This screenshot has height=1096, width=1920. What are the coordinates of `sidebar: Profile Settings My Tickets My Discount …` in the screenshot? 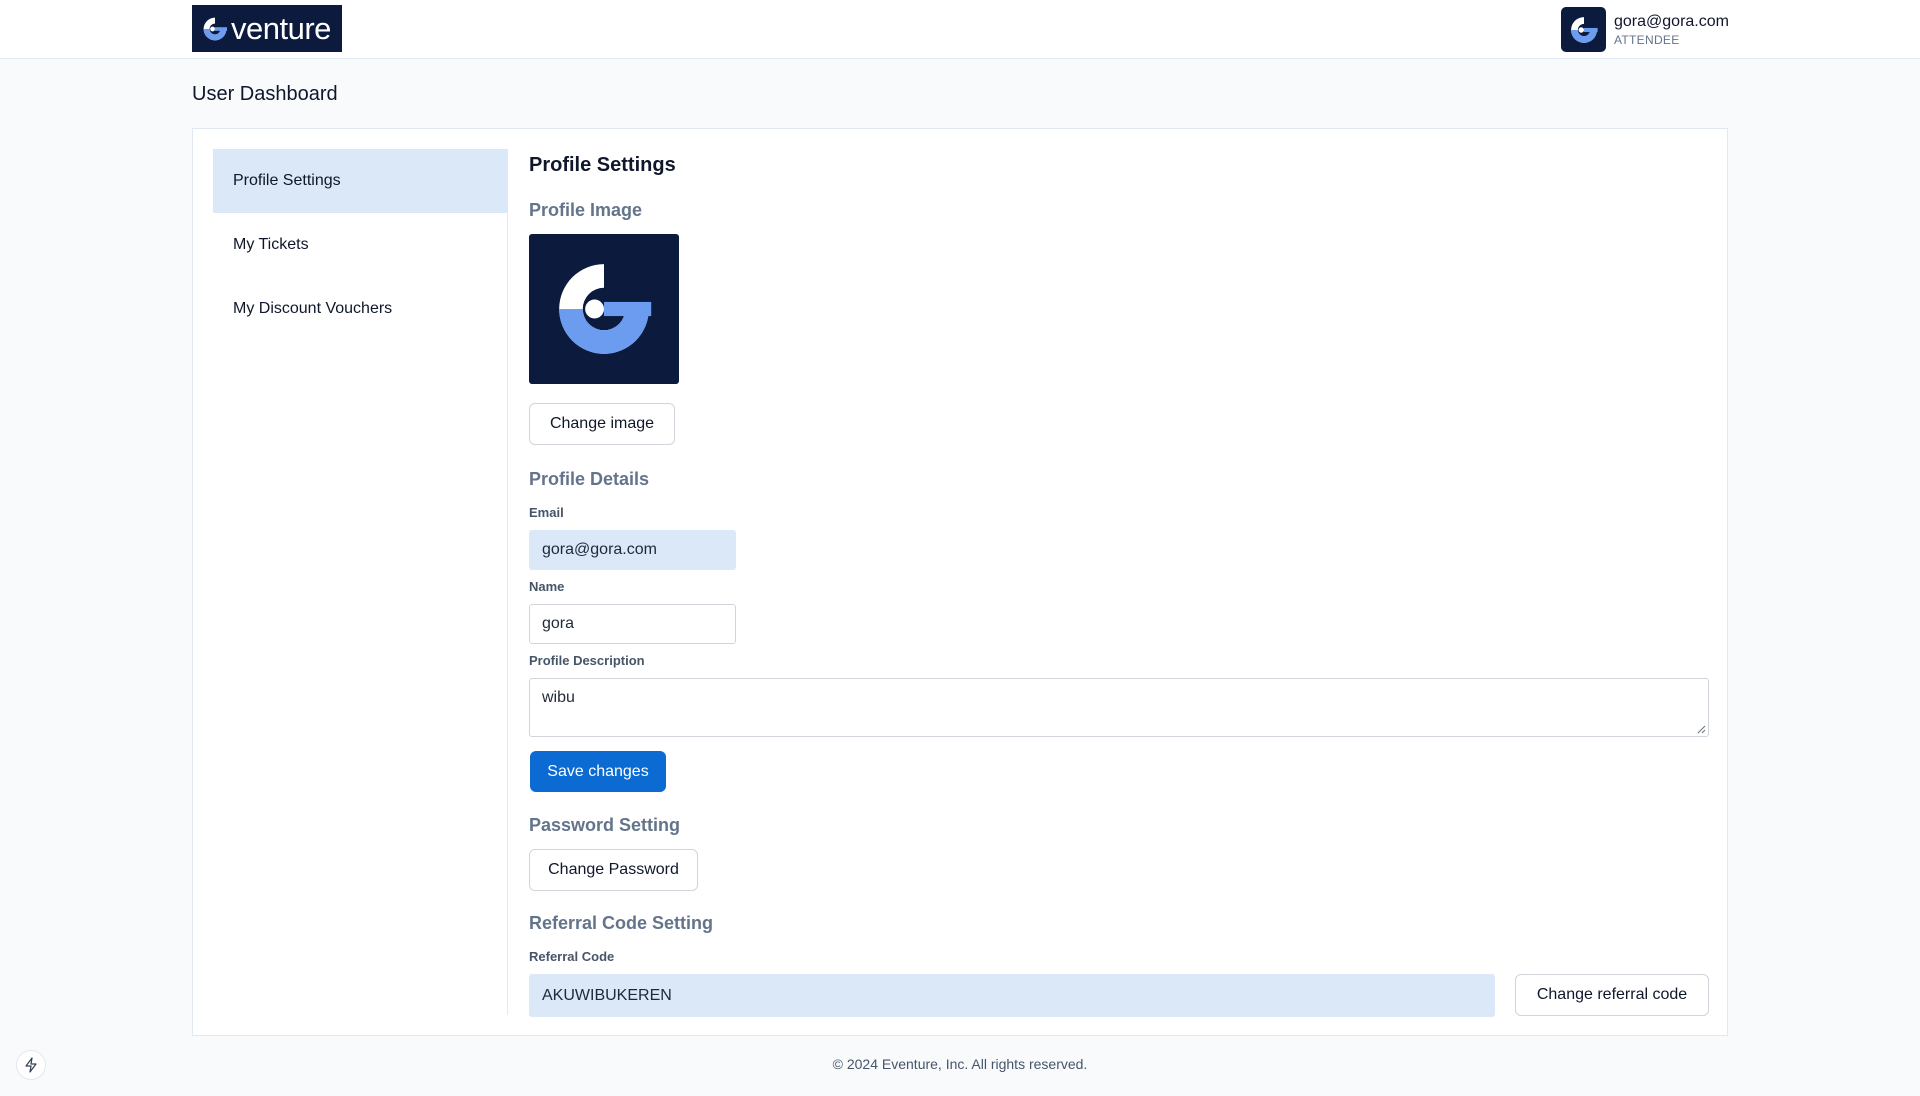 It's located at (360, 582).